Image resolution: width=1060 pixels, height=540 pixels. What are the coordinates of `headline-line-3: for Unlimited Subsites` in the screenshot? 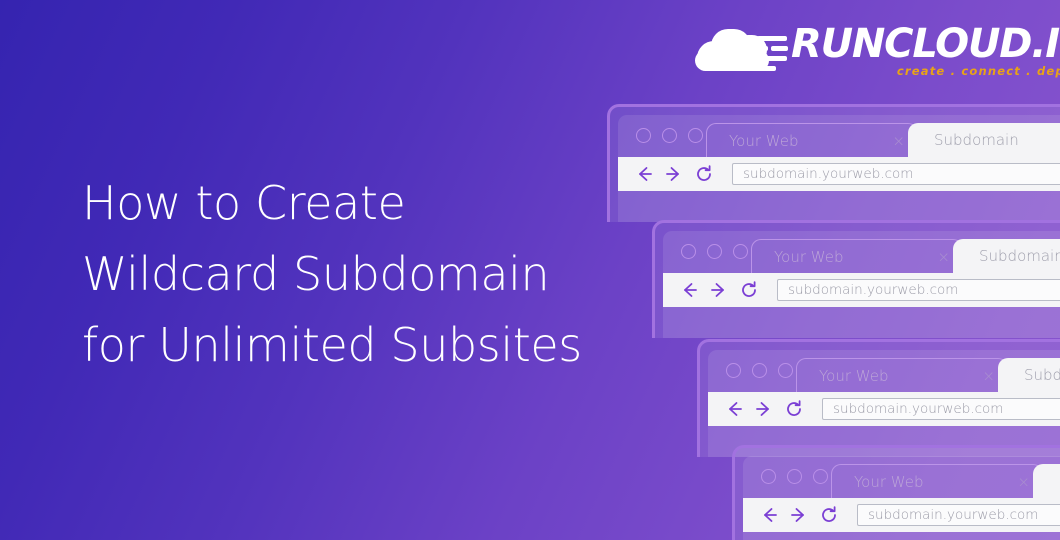 It's located at (332, 345).